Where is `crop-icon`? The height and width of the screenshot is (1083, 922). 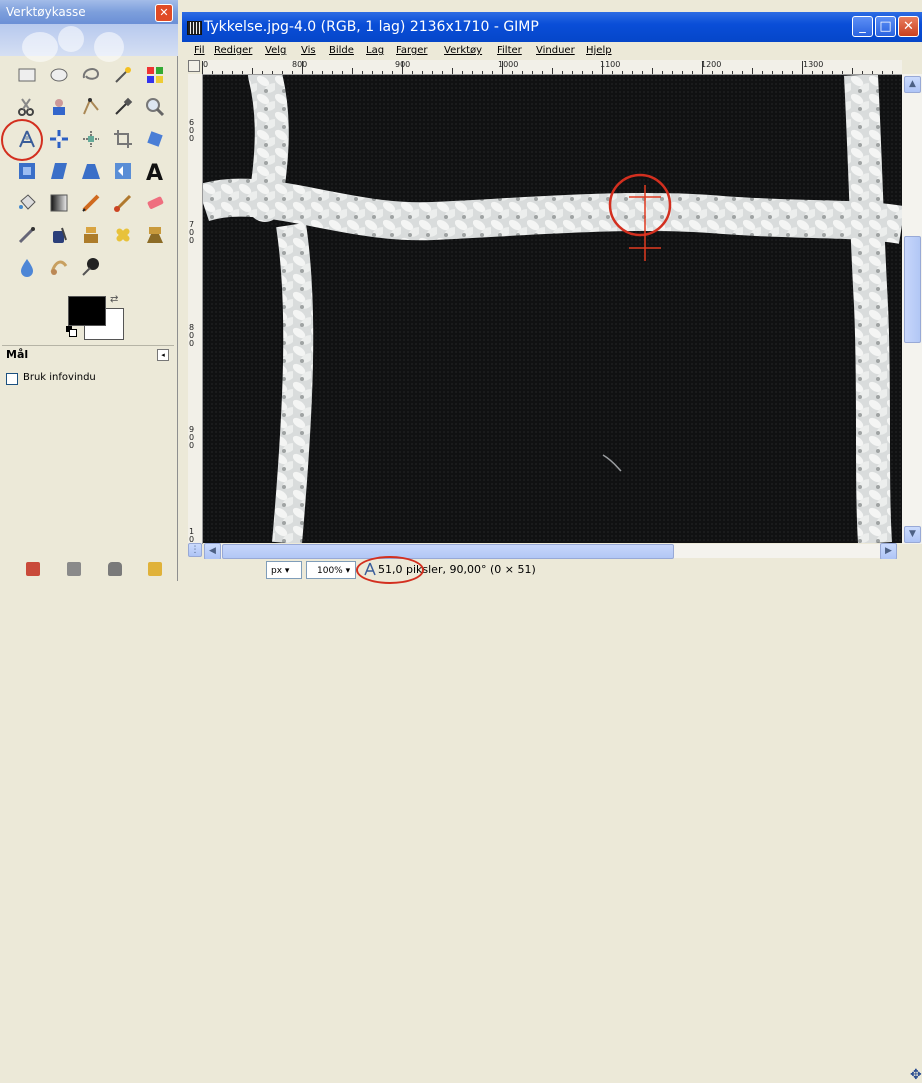
crop-icon is located at coordinates (123, 139).